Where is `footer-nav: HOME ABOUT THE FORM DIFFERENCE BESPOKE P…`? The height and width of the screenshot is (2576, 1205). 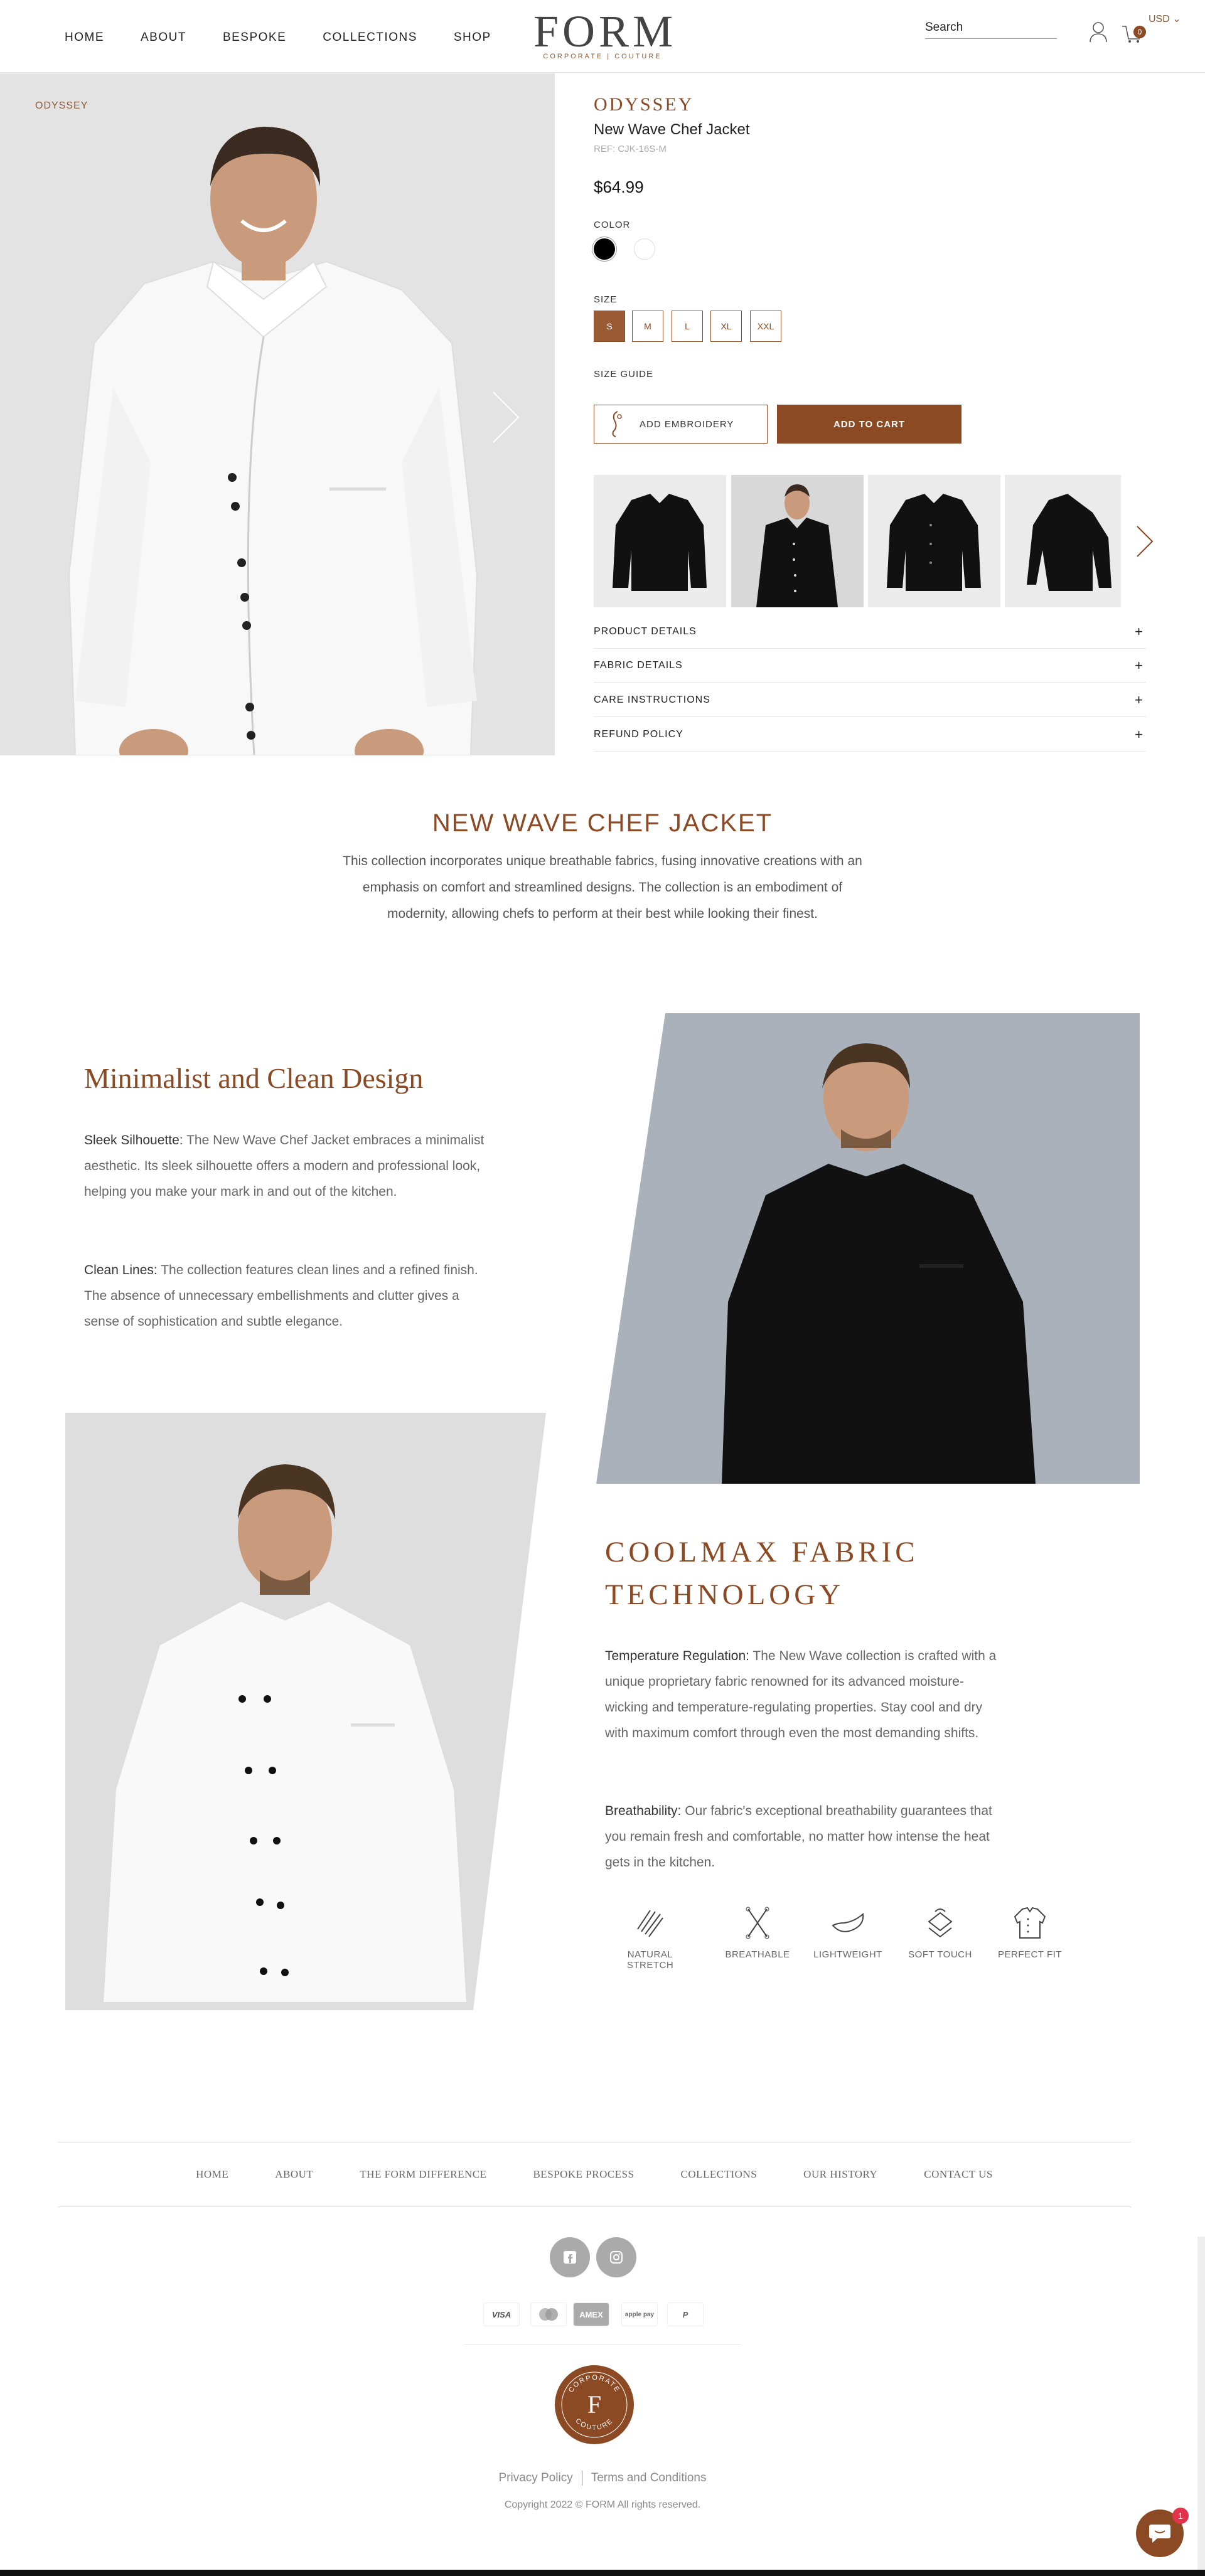
footer-nav: HOME ABOUT THE FORM DIFFERENCE BESPOKE P… is located at coordinates (594, 2174).